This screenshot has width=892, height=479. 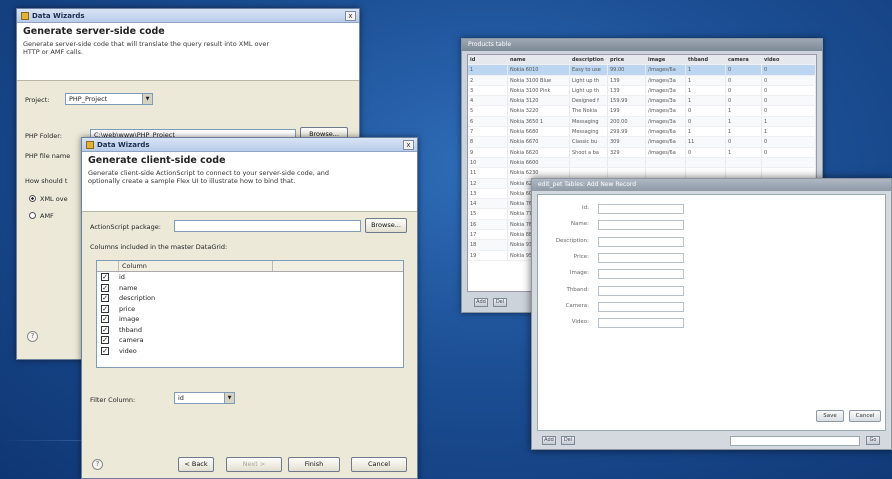 I want to click on filter-dropdown: id ▼, so click(x=204, y=398).